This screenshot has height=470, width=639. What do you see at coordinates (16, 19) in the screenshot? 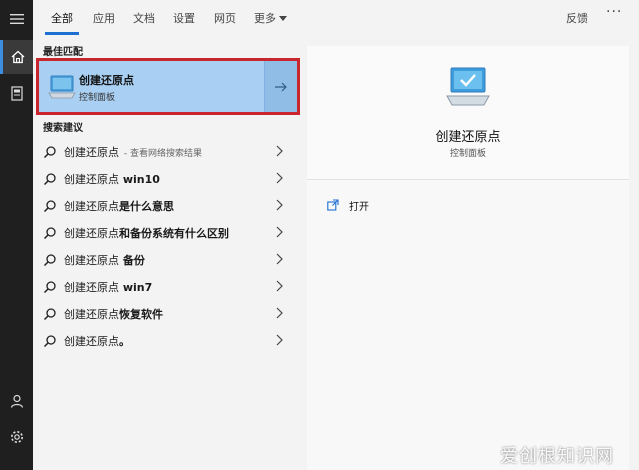
I see `hamburger-menu-icon` at bounding box center [16, 19].